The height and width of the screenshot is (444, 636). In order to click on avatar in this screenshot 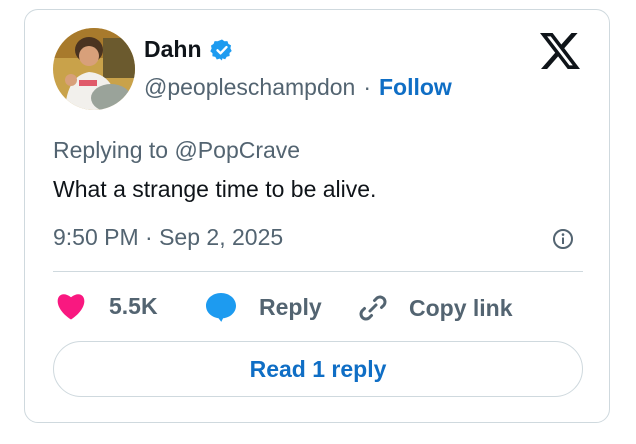, I will do `click(94, 69)`.